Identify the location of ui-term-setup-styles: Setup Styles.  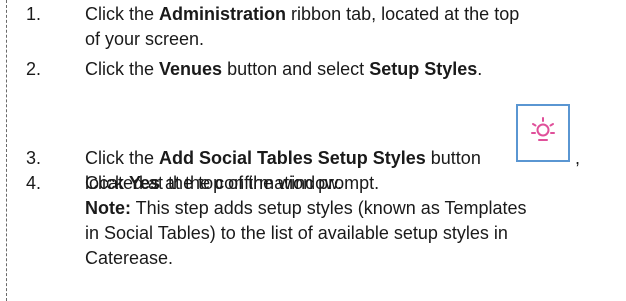
(423, 69).